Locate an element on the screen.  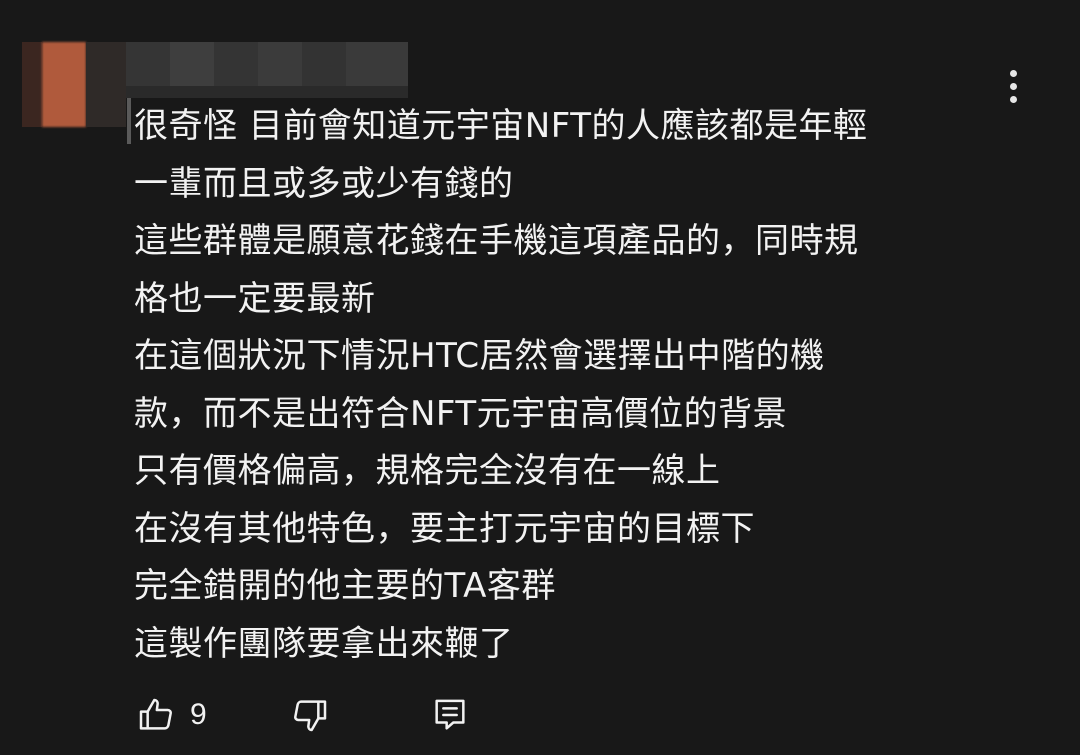
comment-line: 很奇怪 目前會知道元宇宙NFT的人應該都是年輕 is located at coordinates (501, 126).